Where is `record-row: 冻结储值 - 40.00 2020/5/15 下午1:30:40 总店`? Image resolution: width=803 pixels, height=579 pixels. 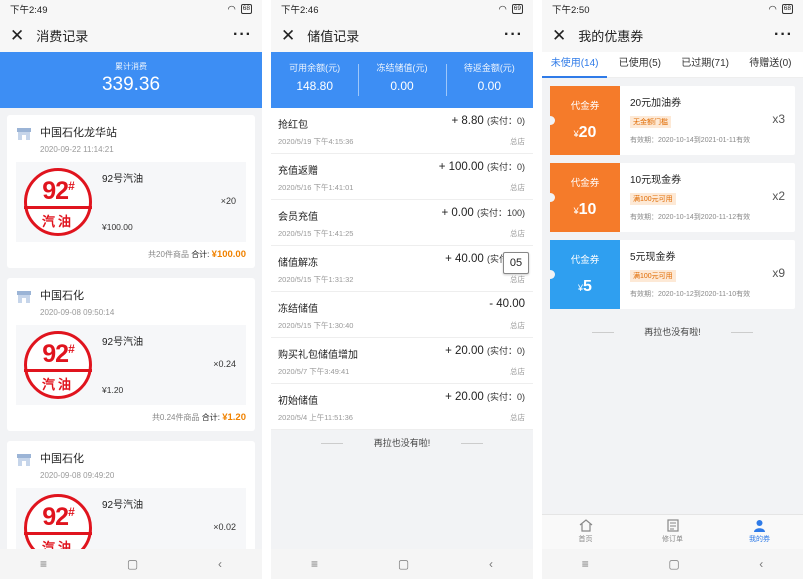 record-row: 冻结储值 - 40.00 2020/5/15 下午1:30:40 总店 is located at coordinates (402, 315).